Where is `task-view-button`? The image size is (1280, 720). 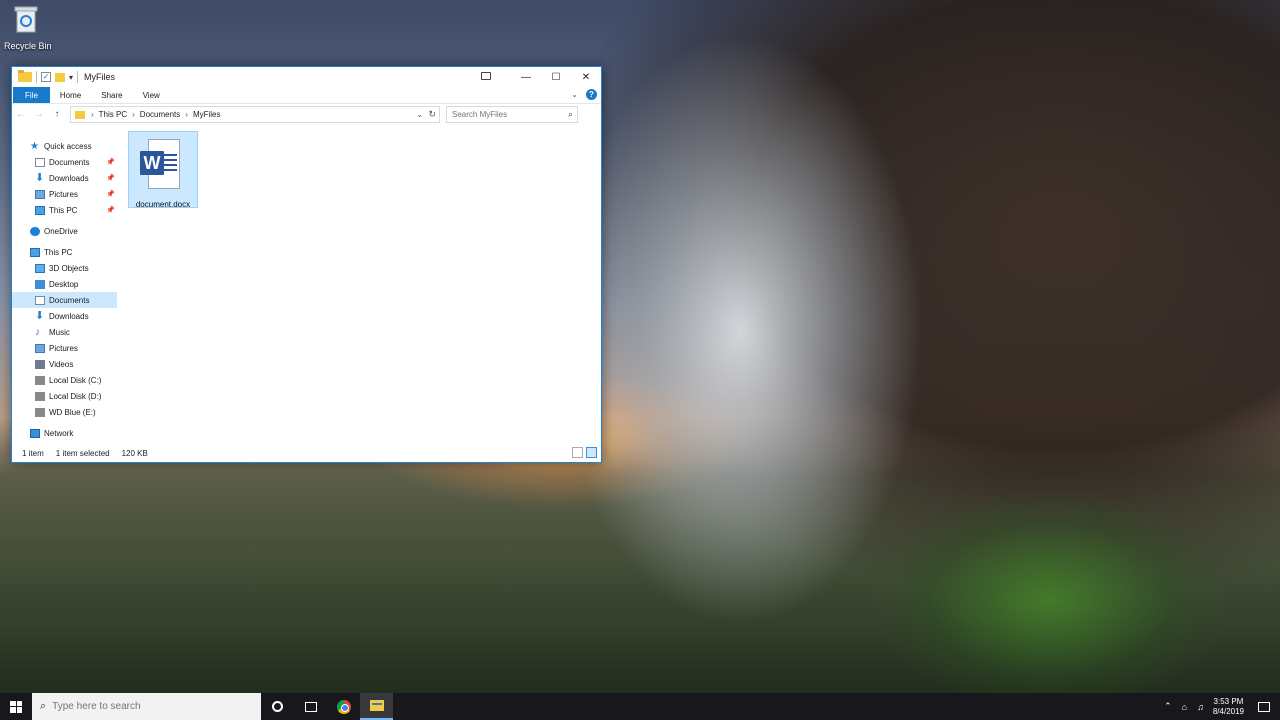 task-view-button is located at coordinates (310, 706).